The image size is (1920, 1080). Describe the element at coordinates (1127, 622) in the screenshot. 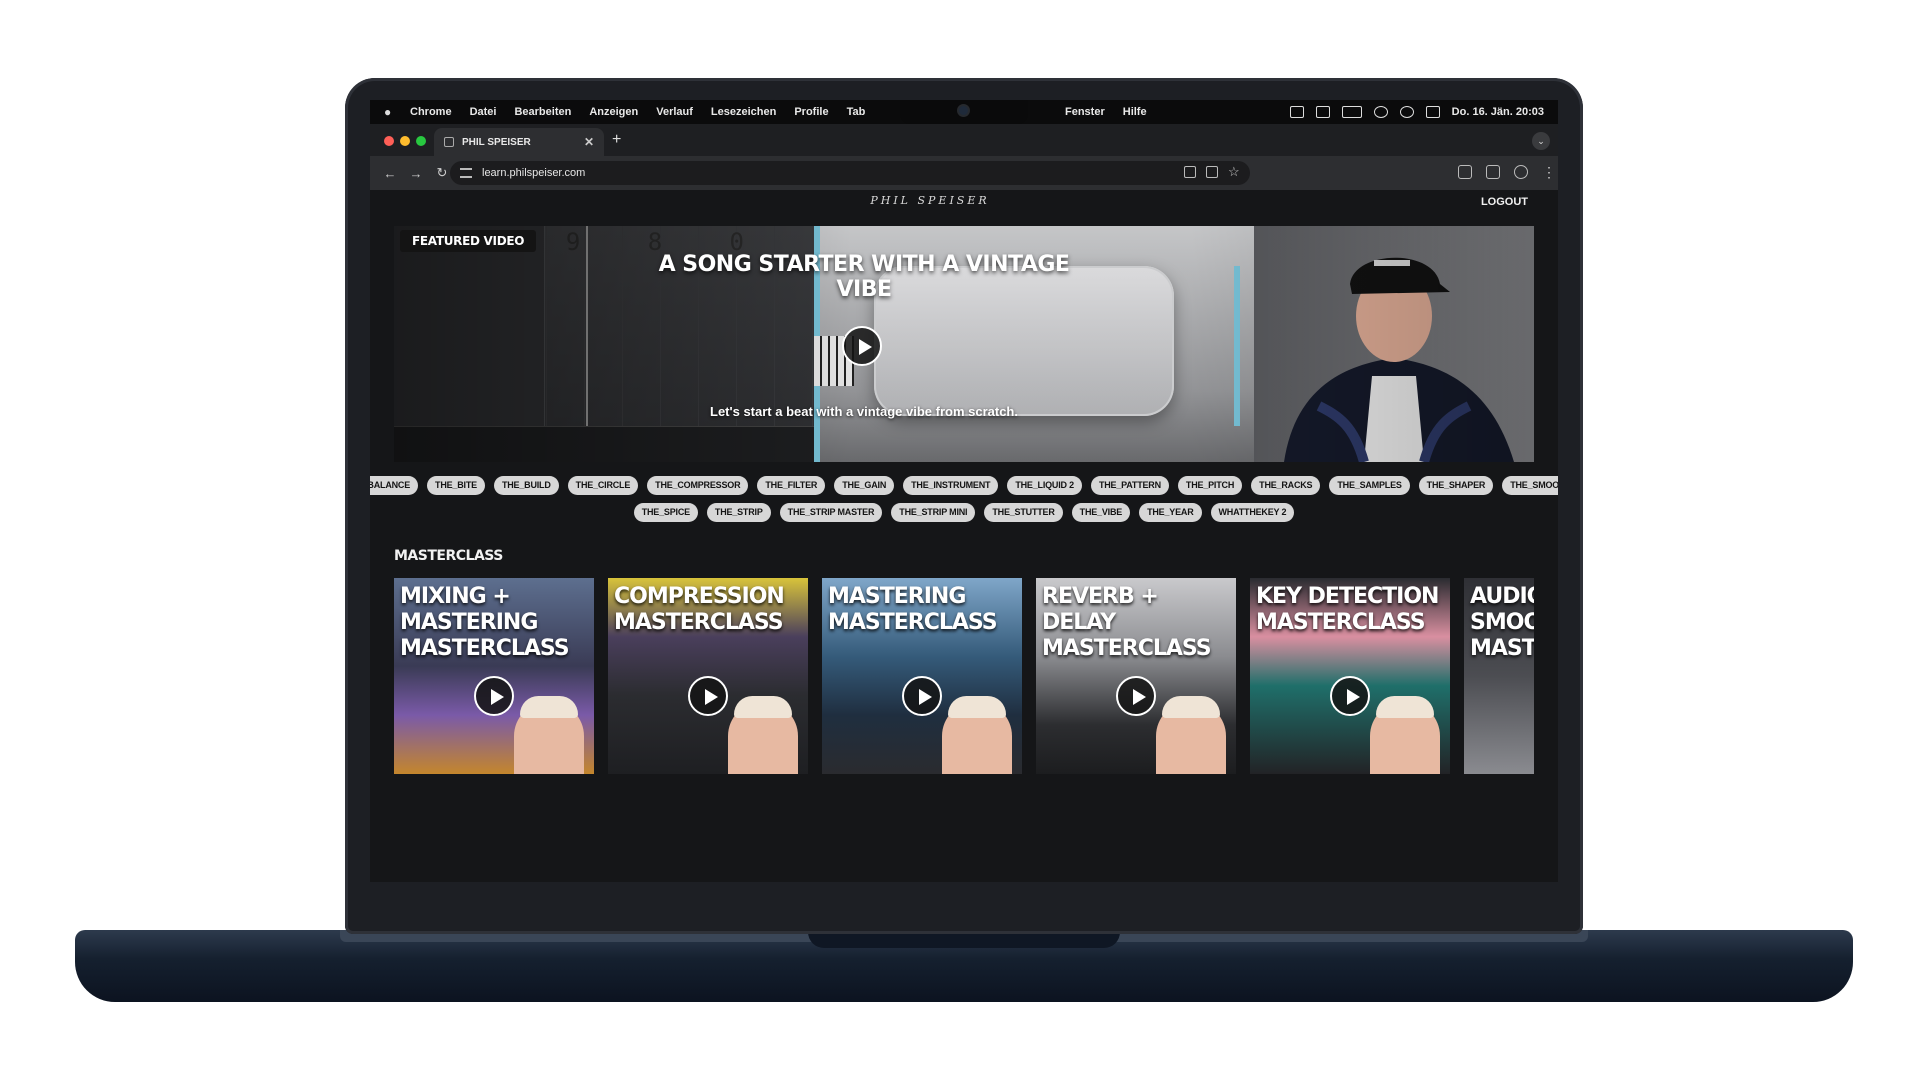

I see `card-title: REVERB + DELAY MASTERCLASS` at that location.